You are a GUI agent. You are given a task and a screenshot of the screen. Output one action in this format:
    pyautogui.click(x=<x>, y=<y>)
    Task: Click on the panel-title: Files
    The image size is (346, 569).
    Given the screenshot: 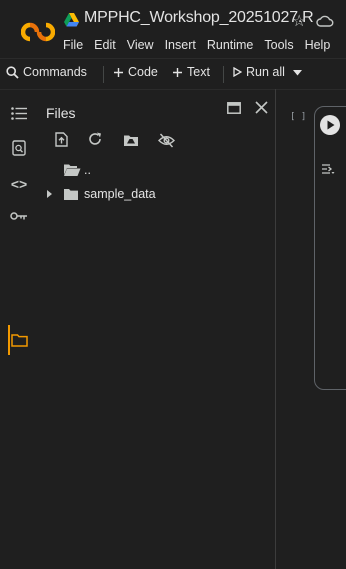 What is the action you would take?
    pyautogui.click(x=61, y=113)
    